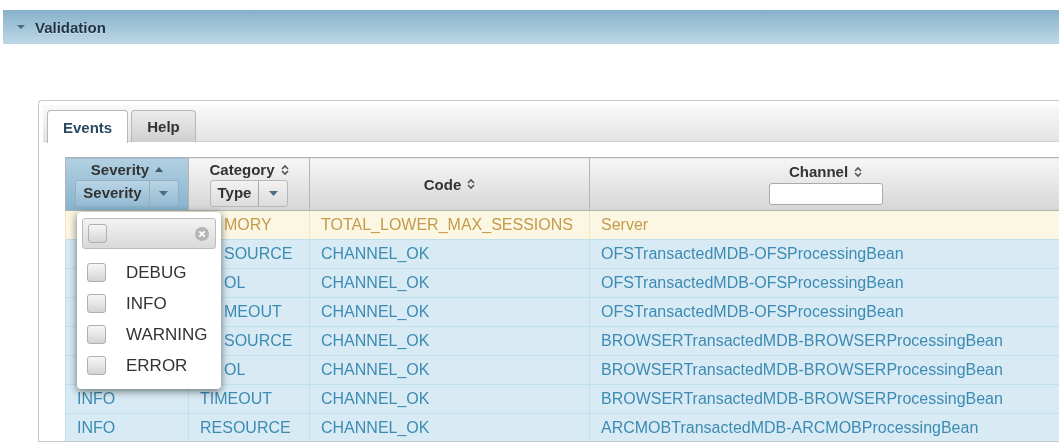 Image resolution: width=1059 pixels, height=442 pixels. What do you see at coordinates (88, 126) in the screenshot?
I see `tab: Events` at bounding box center [88, 126].